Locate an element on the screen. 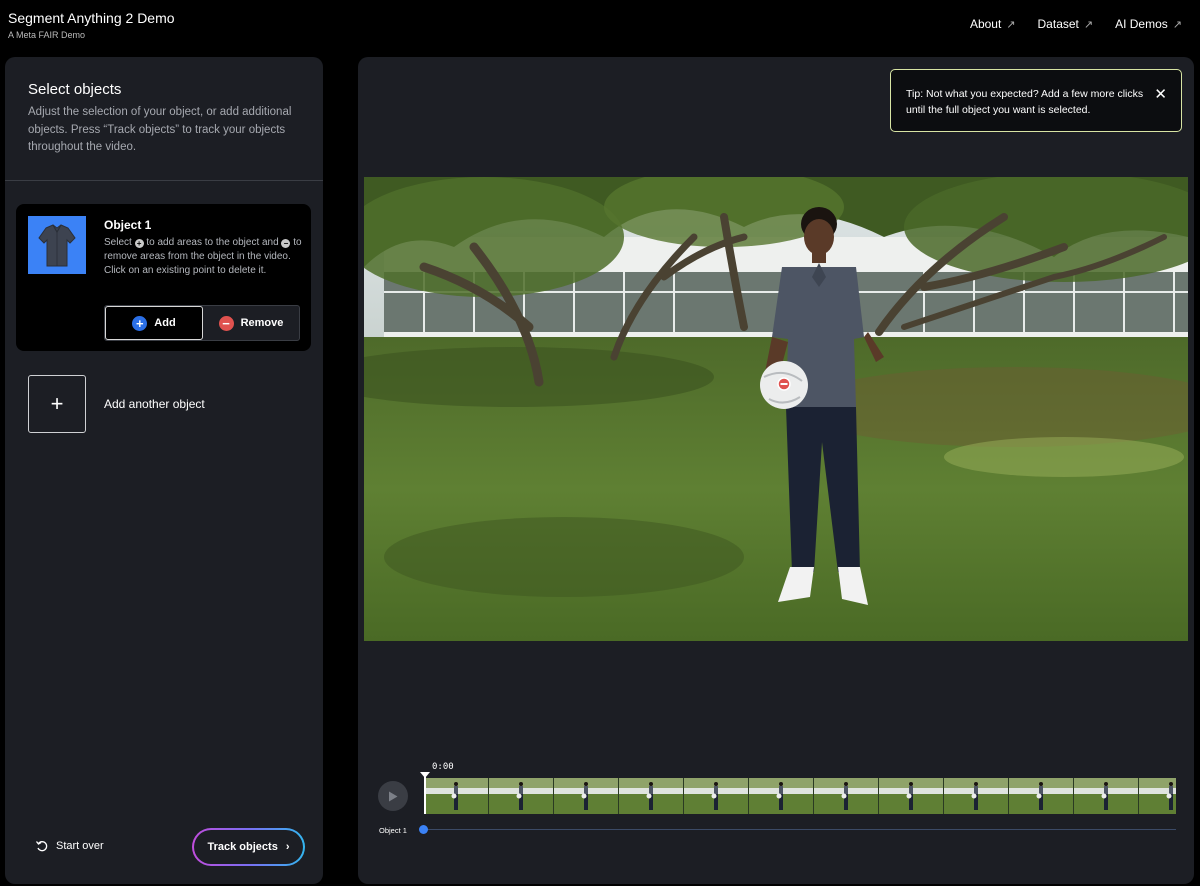 This screenshot has width=1200, height=886. track-objects-button: Track objects › is located at coordinates (248, 847).